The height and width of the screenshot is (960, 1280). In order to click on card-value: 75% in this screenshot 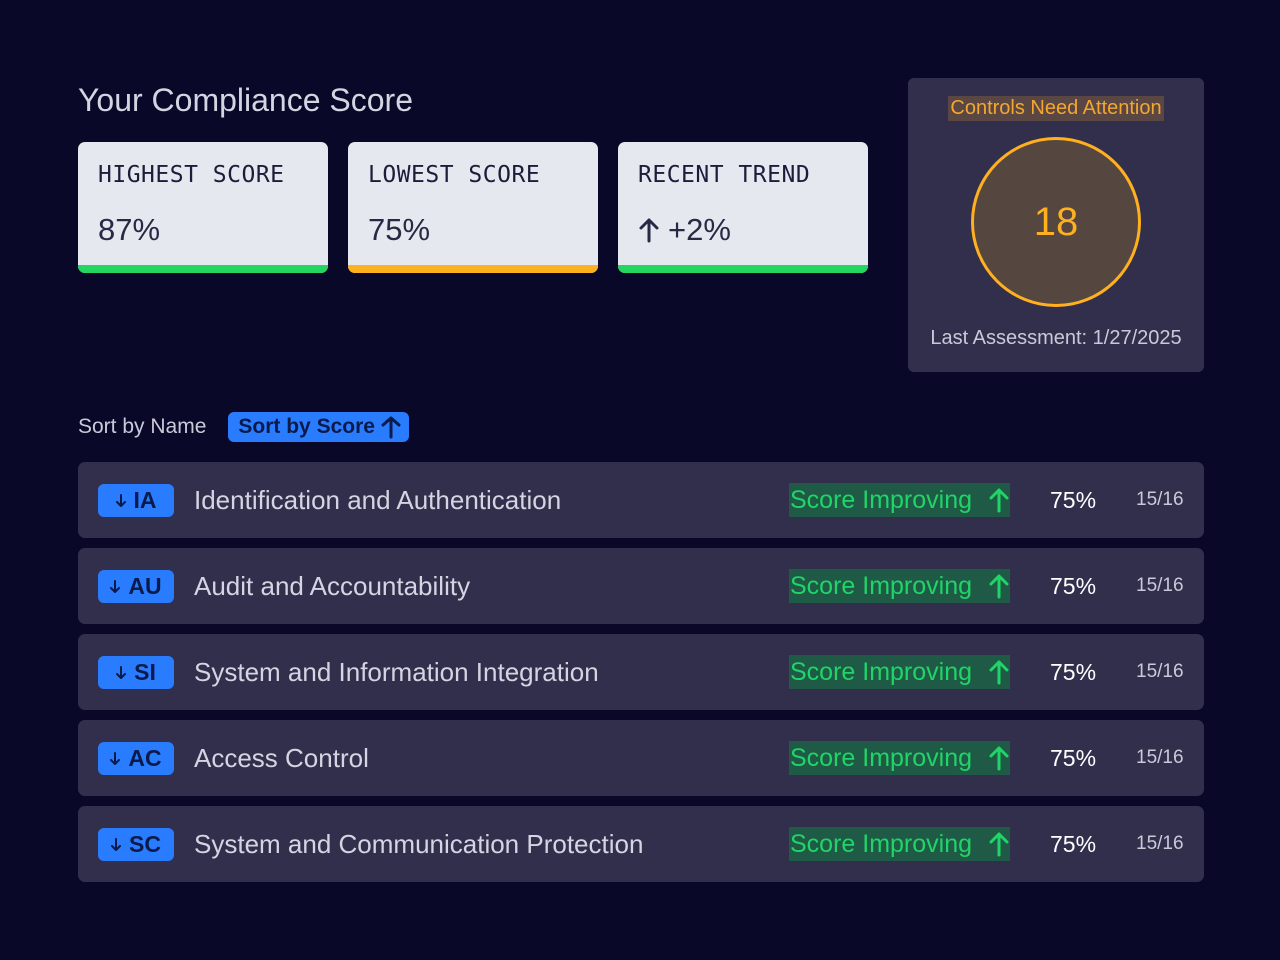, I will do `click(473, 230)`.